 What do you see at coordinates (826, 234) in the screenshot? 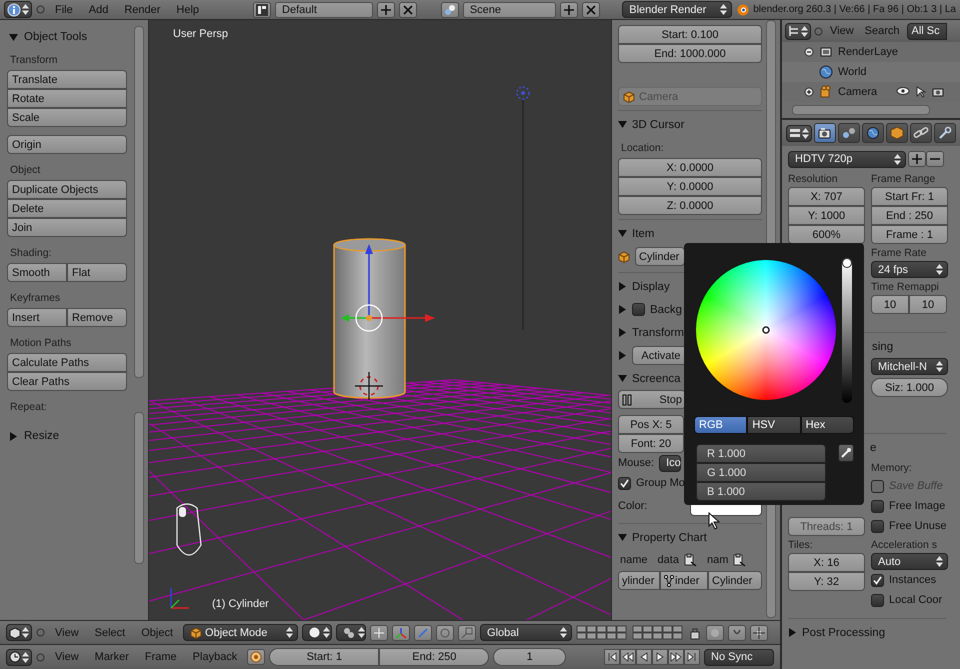
I see `number-field: 600%` at bounding box center [826, 234].